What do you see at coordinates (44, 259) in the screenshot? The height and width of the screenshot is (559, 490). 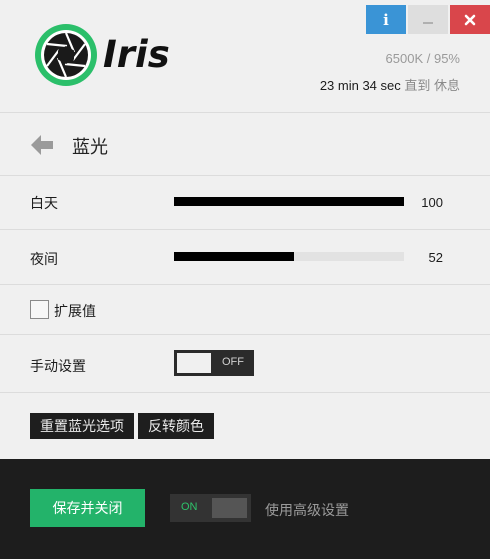 I see `night-label: 夜间` at bounding box center [44, 259].